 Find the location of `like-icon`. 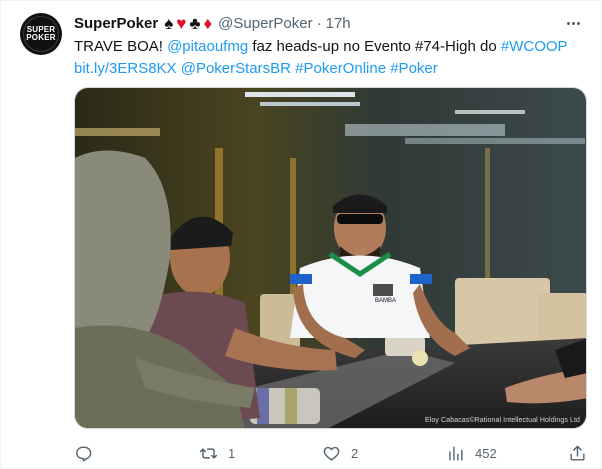

like-icon is located at coordinates (331, 453).